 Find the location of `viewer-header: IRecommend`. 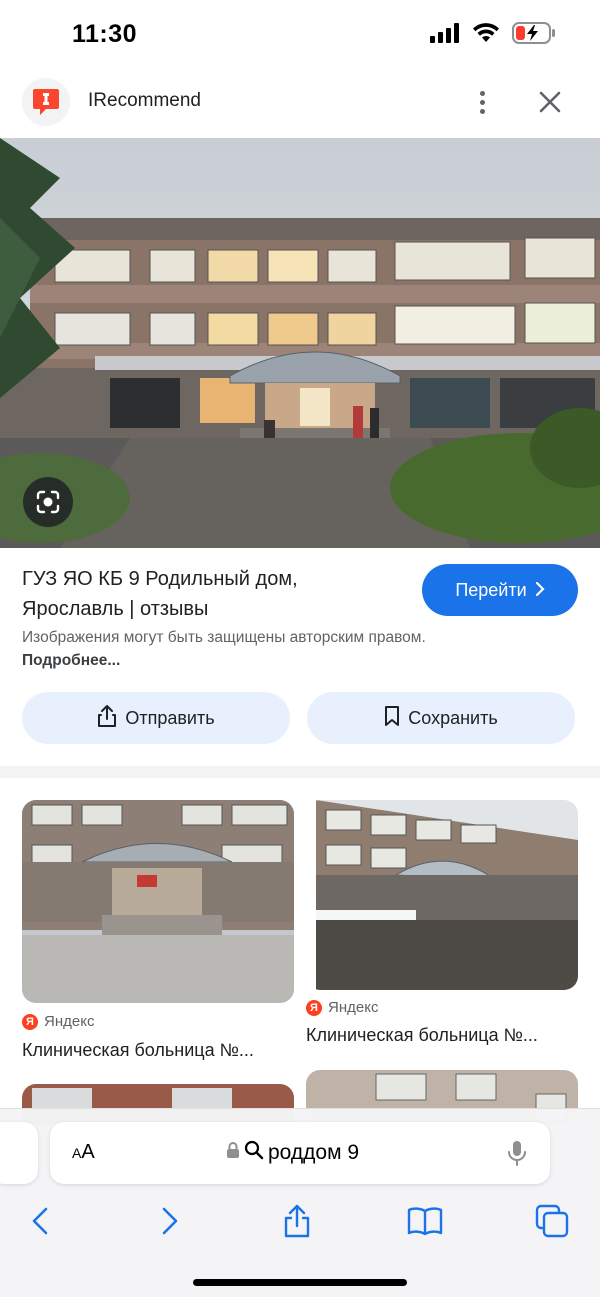

viewer-header: IRecommend is located at coordinates (300, 104).